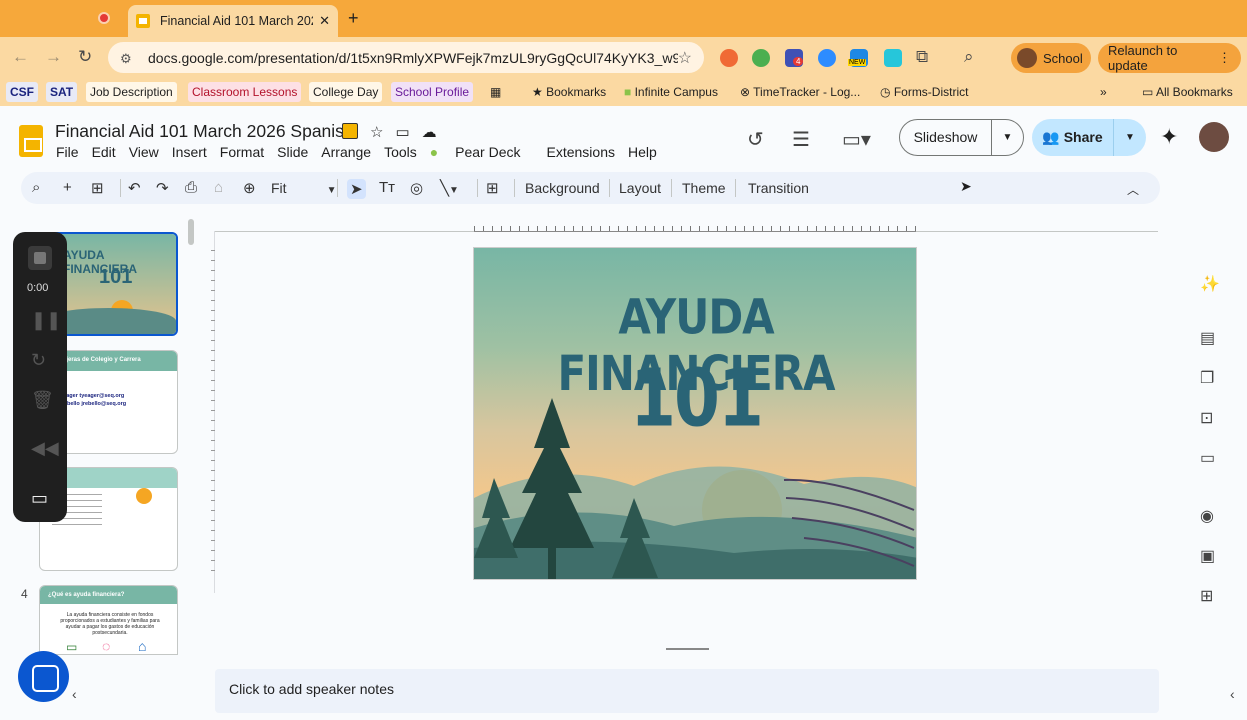 The image size is (1247, 720). What do you see at coordinates (249, 188) in the screenshot?
I see `zoom-icon: ⊕` at bounding box center [249, 188].